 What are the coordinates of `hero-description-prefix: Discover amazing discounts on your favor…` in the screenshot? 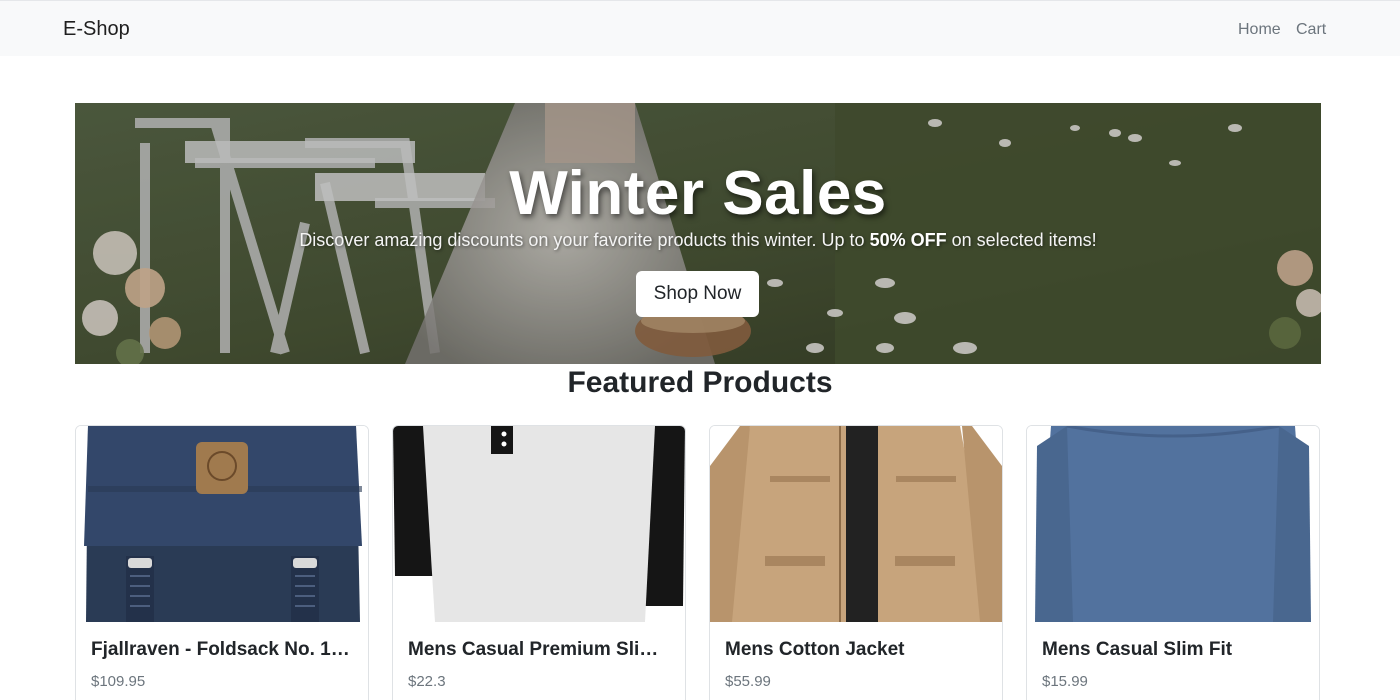 It's located at (584, 240).